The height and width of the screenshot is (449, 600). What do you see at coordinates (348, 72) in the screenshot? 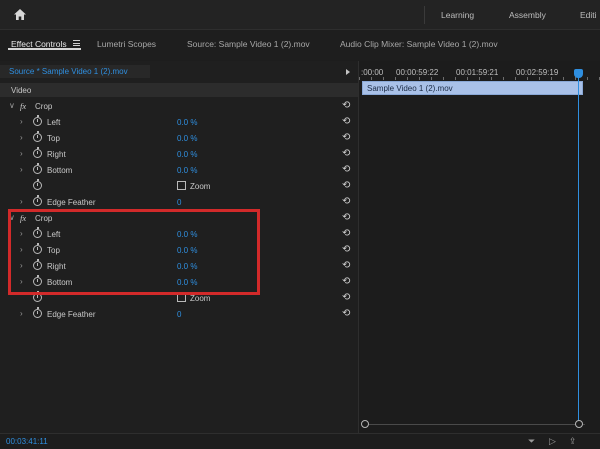
I see `play-icon` at bounding box center [348, 72].